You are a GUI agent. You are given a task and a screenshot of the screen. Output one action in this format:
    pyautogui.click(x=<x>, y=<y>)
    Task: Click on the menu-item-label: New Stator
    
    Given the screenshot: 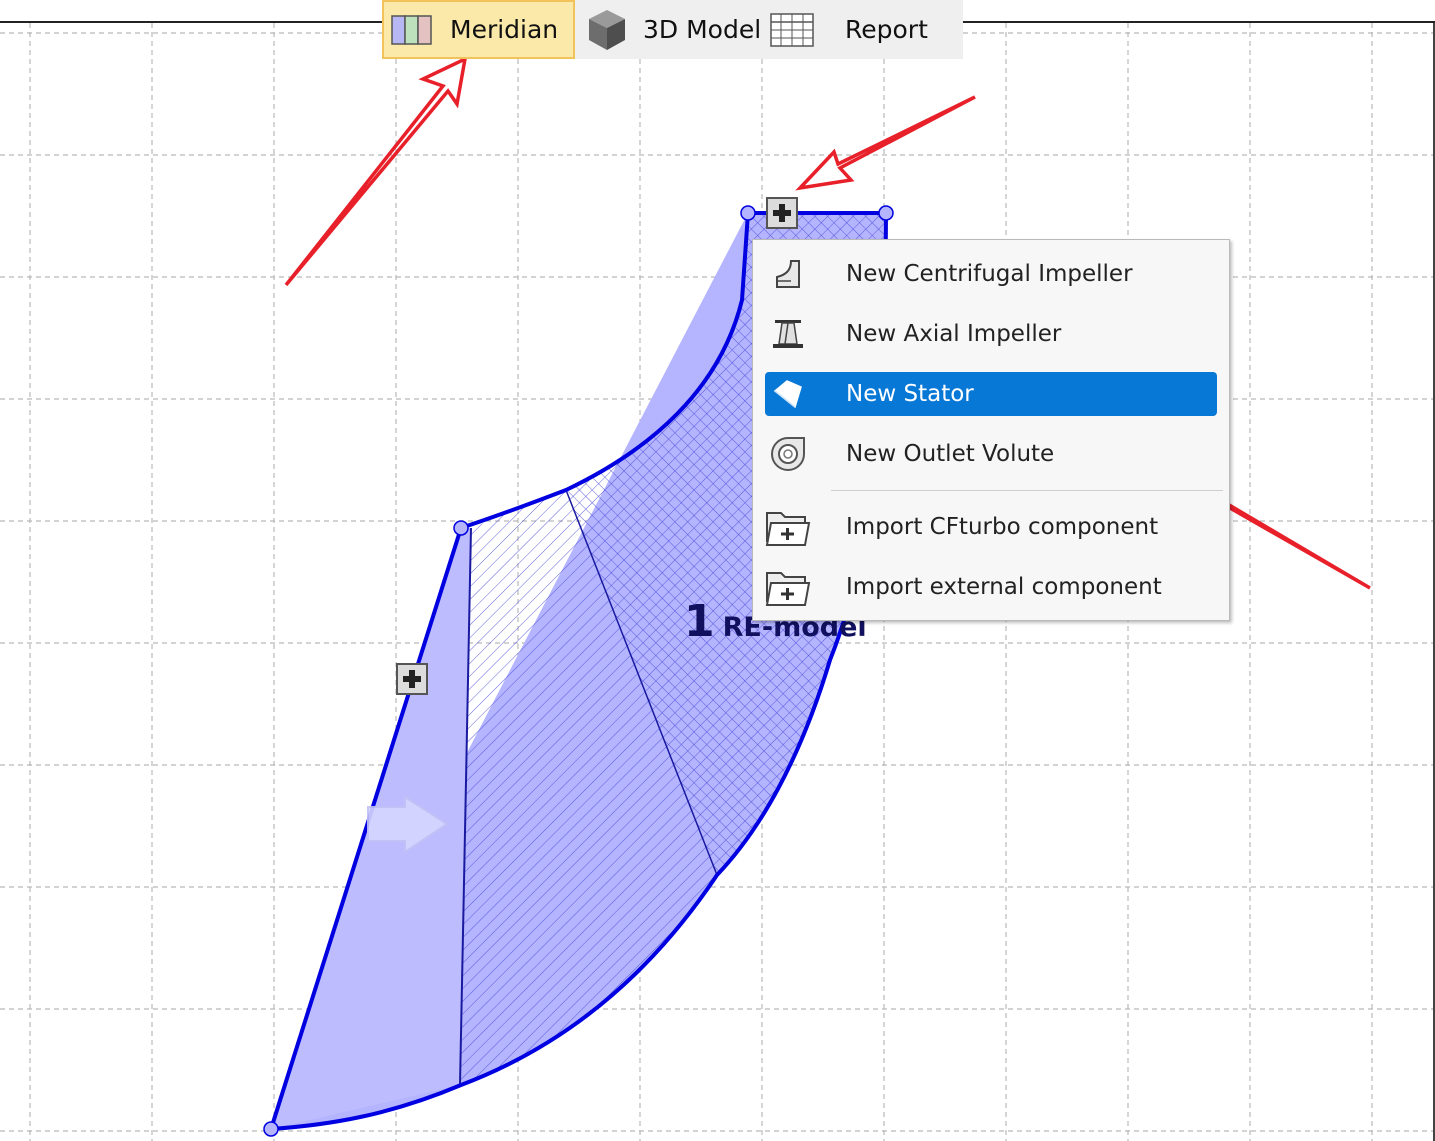 What is the action you would take?
    pyautogui.click(x=910, y=394)
    